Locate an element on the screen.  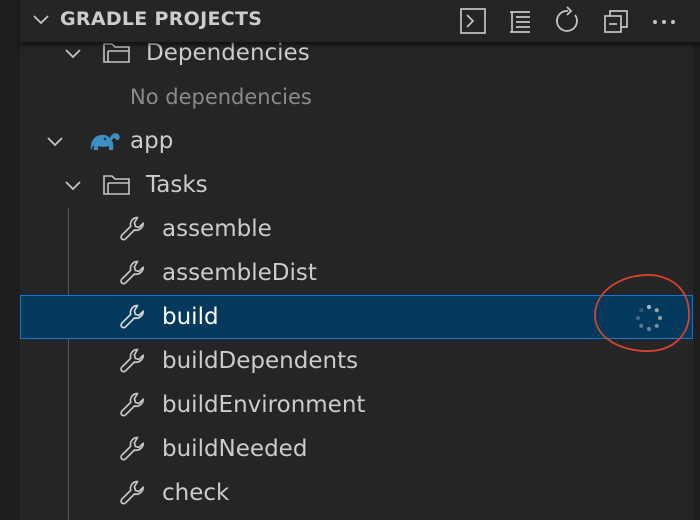
refresh-icon is located at coordinates (567, 19).